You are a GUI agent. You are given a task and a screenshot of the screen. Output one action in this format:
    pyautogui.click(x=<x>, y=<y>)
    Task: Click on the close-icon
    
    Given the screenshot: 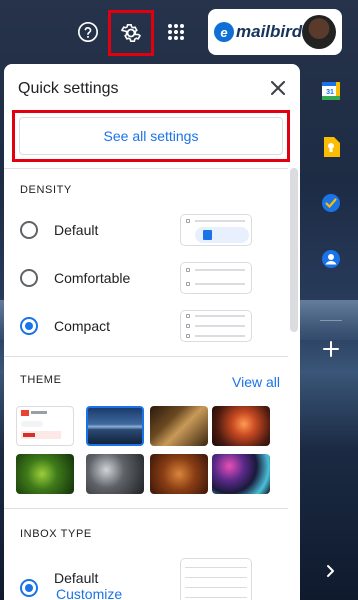 What is the action you would take?
    pyautogui.click(x=278, y=88)
    